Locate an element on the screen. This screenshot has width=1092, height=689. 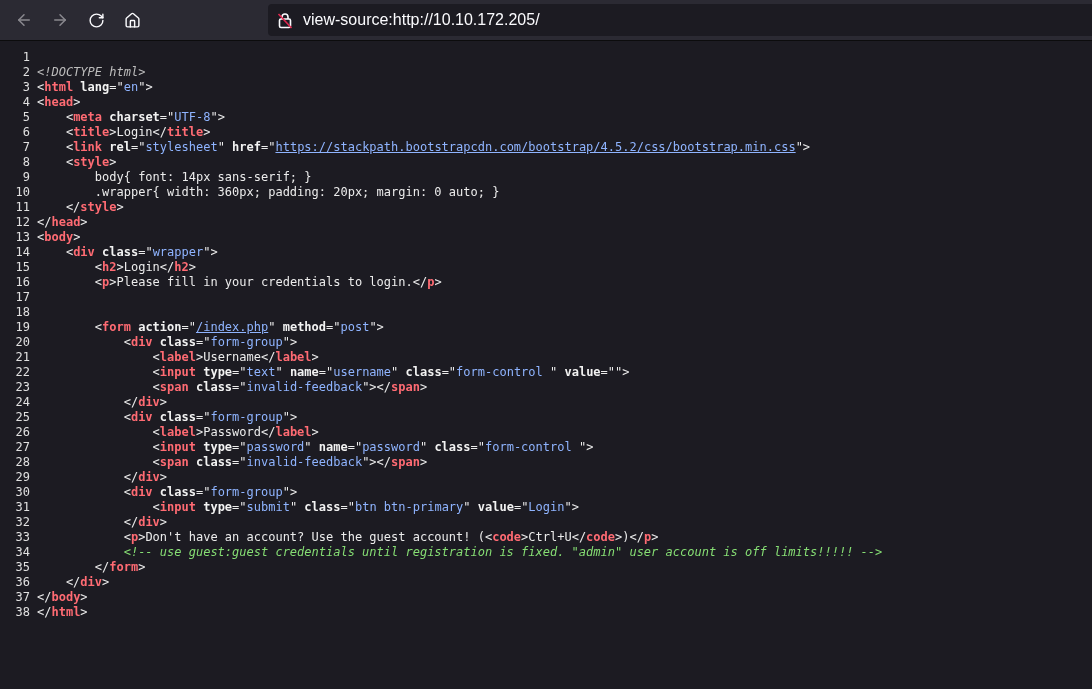
forward-arrow-icon is located at coordinates (60, 20).